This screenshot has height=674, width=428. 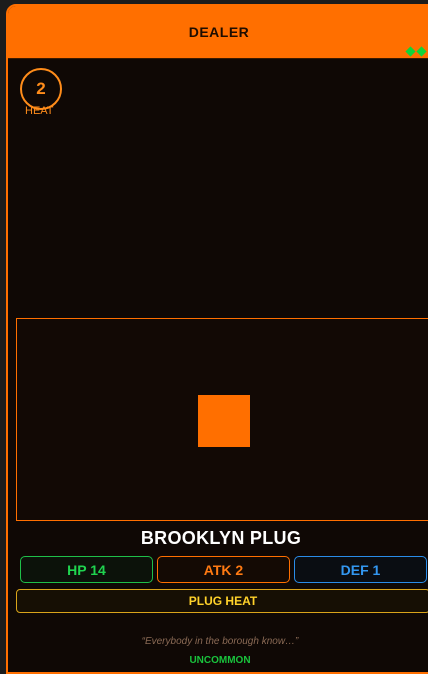 What do you see at coordinates (220, 660) in the screenshot?
I see `rarity-label: UNCOMMON` at bounding box center [220, 660].